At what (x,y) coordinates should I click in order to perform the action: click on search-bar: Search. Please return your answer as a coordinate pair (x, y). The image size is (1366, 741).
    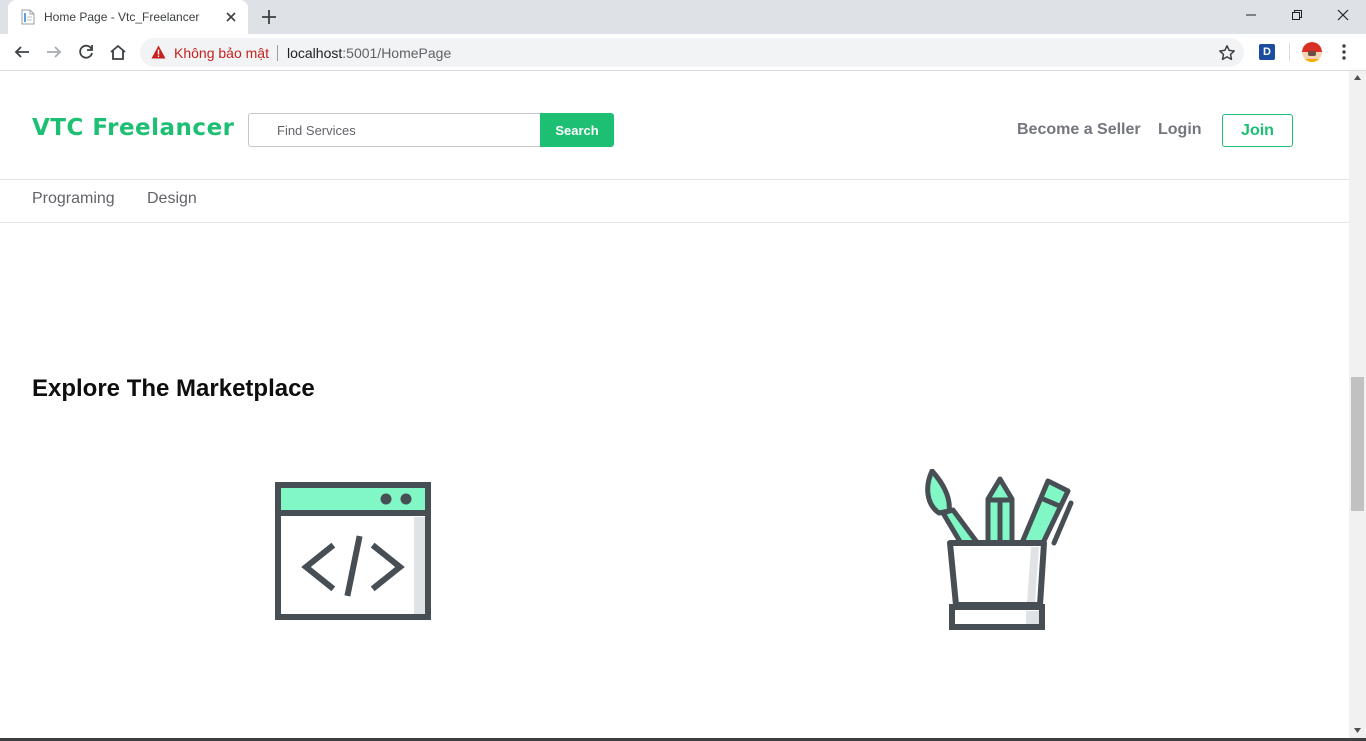
    Looking at the image, I should click on (431, 130).